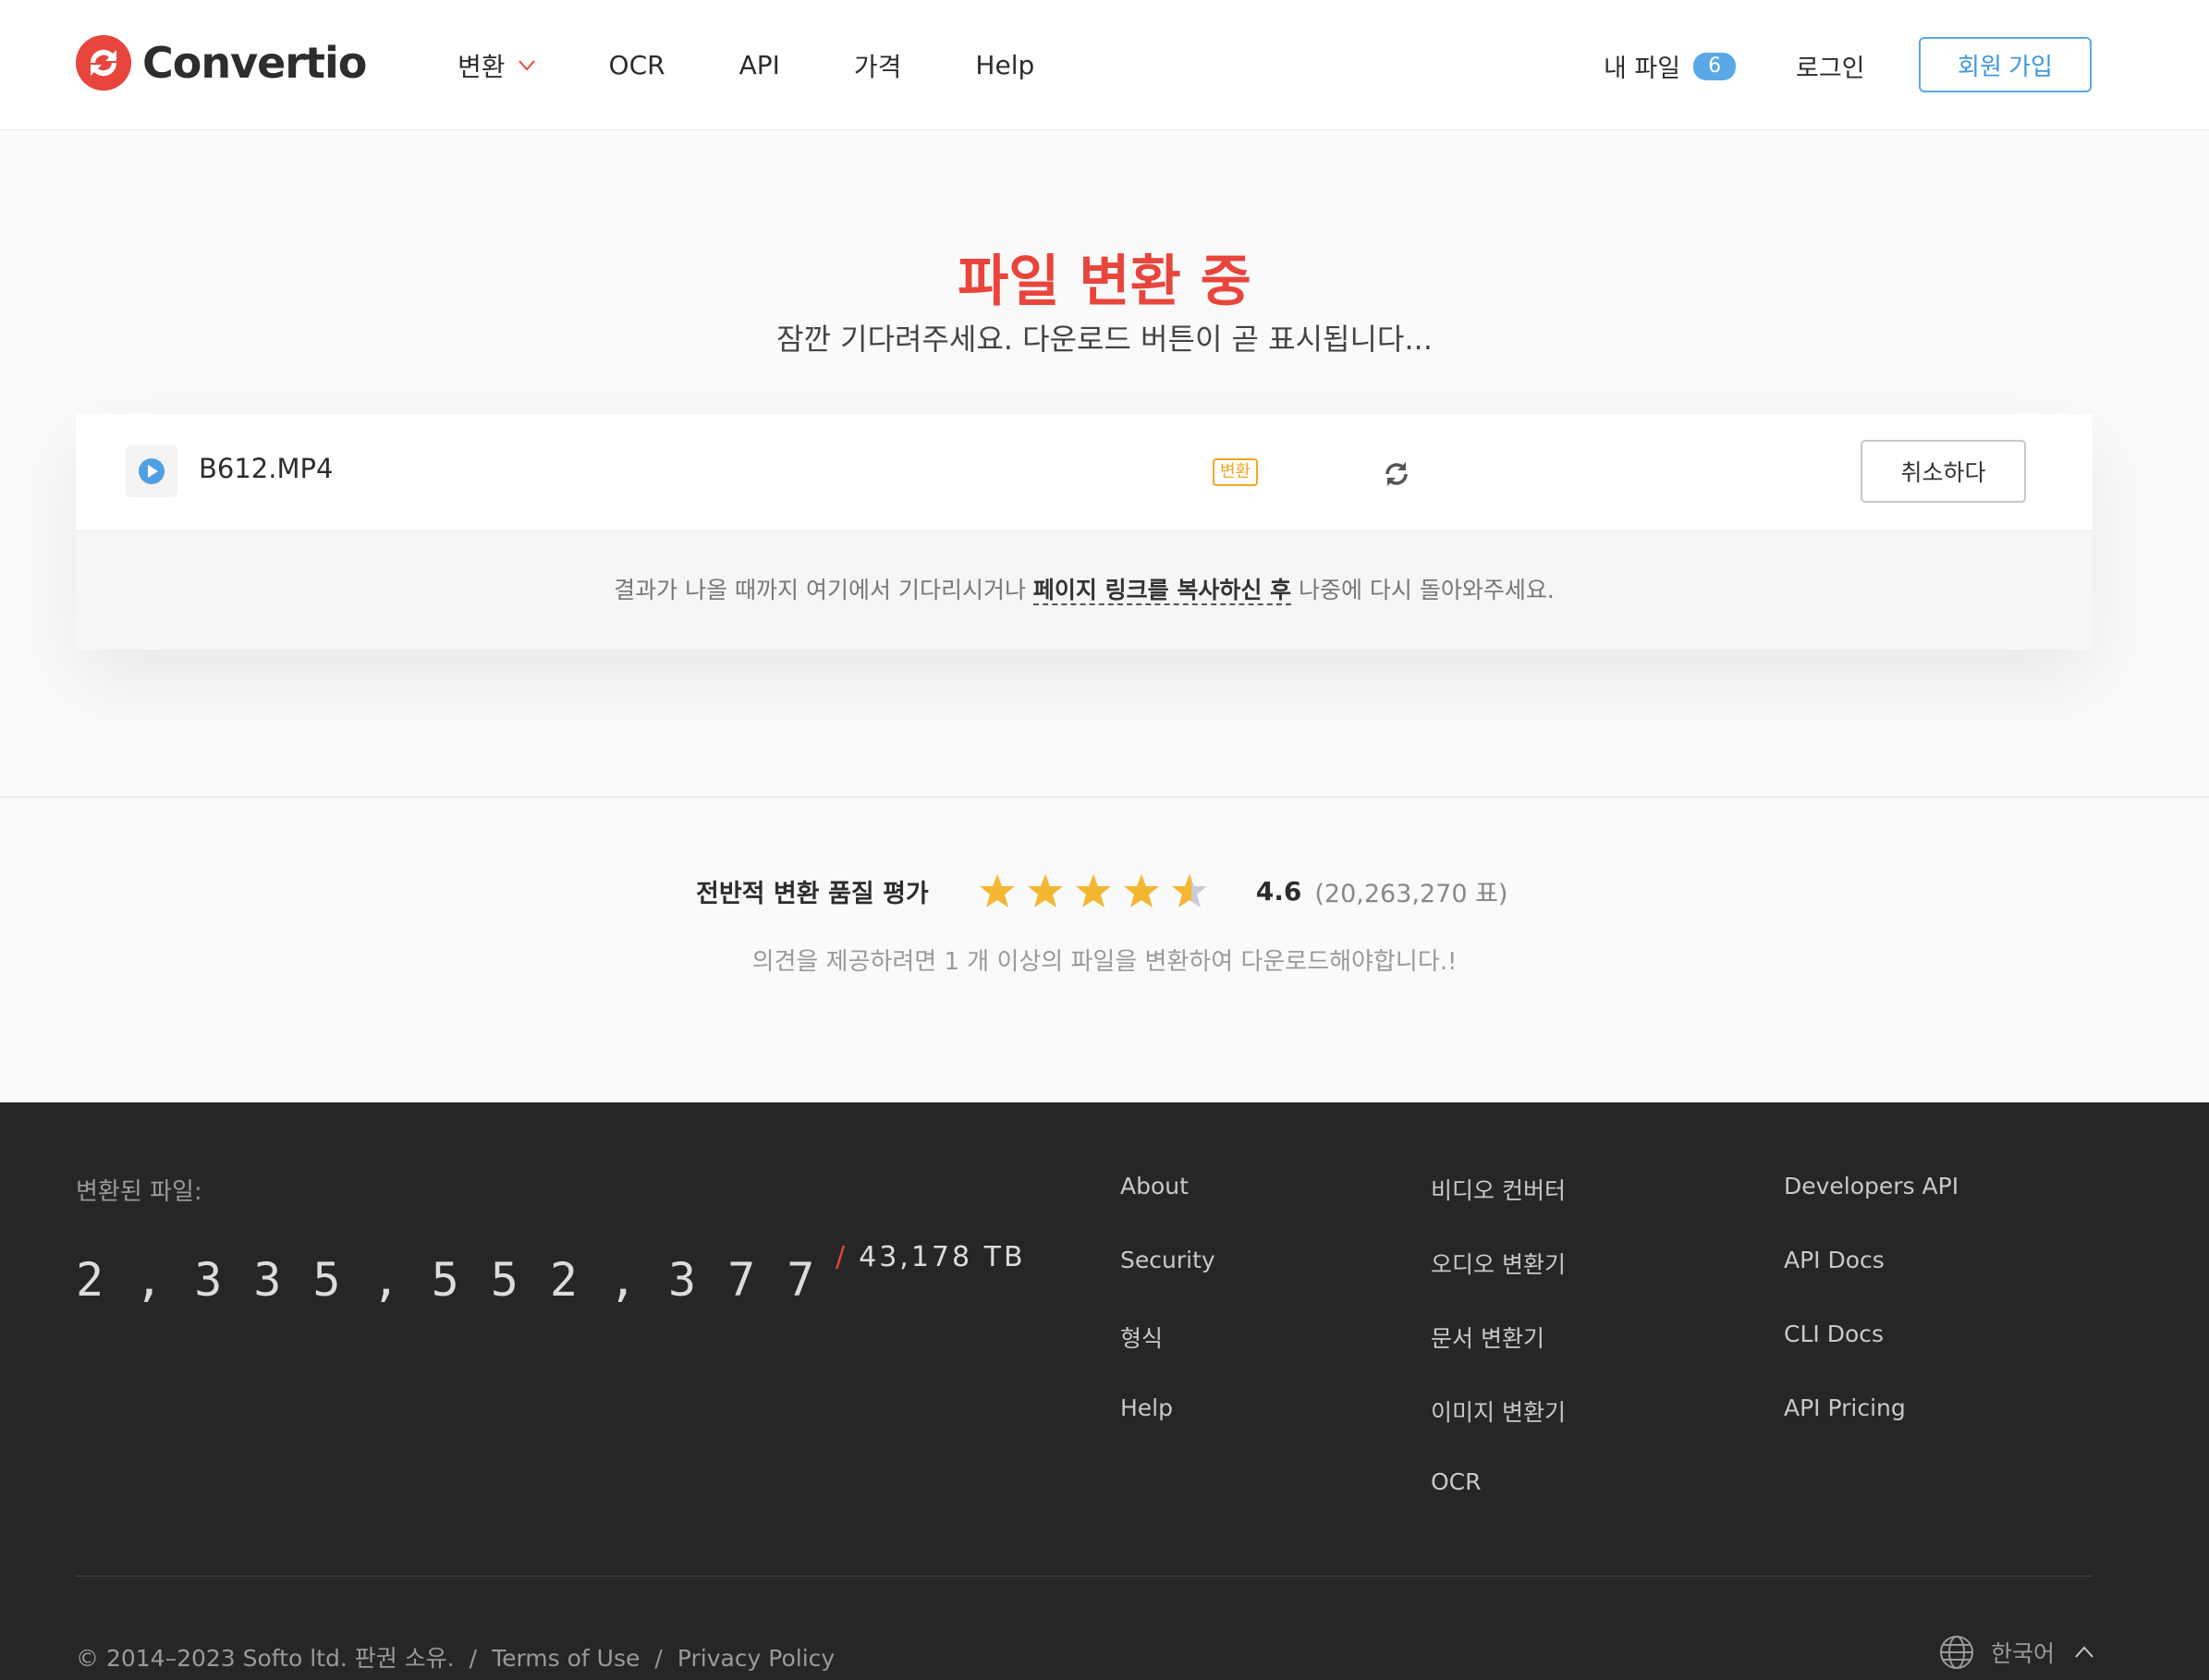  I want to click on chevron-down-icon, so click(526, 65).